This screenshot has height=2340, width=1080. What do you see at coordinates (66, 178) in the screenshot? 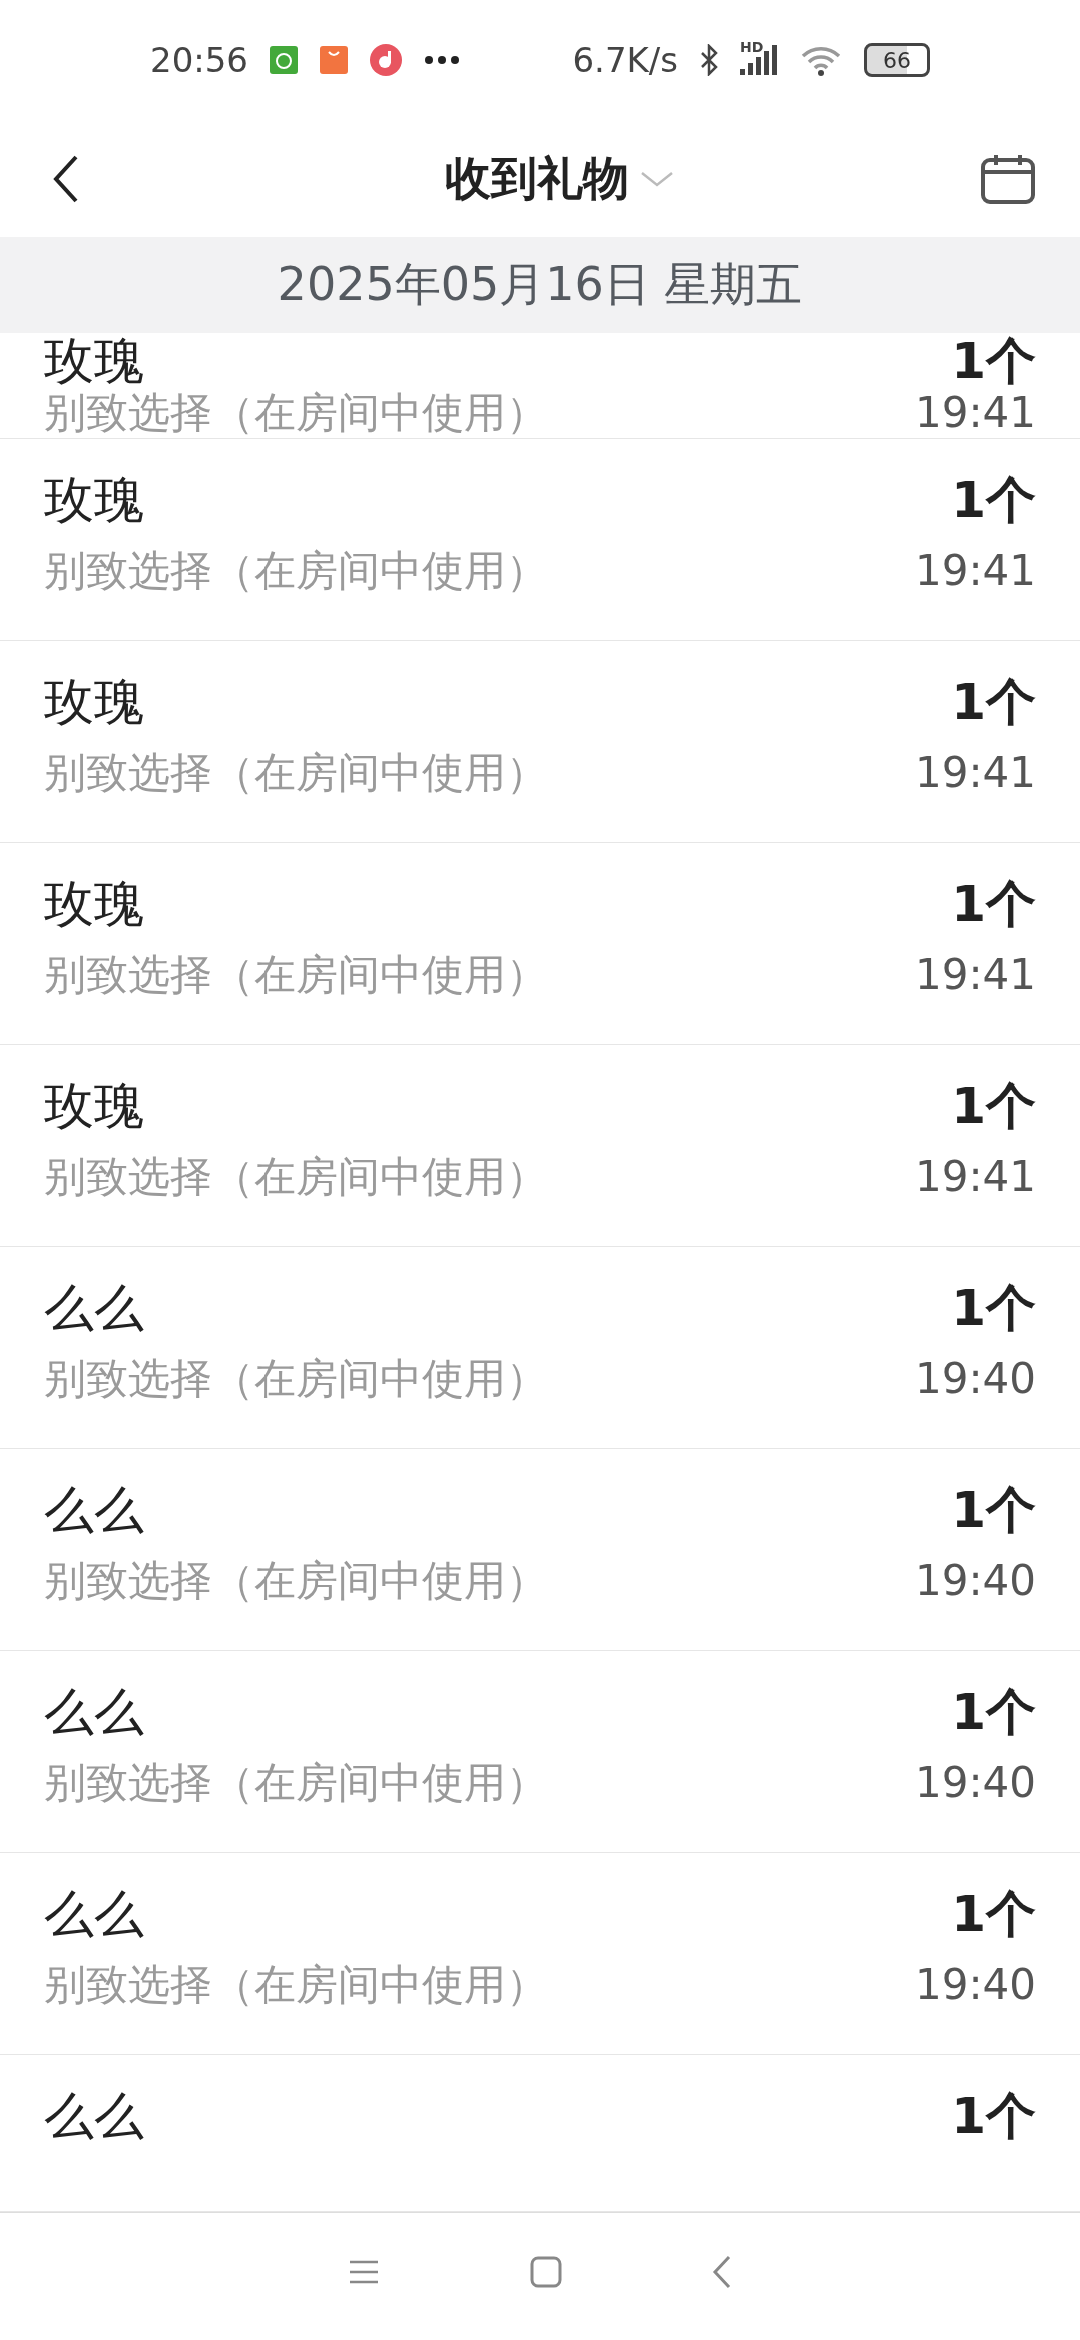
I see `back-button` at bounding box center [66, 178].